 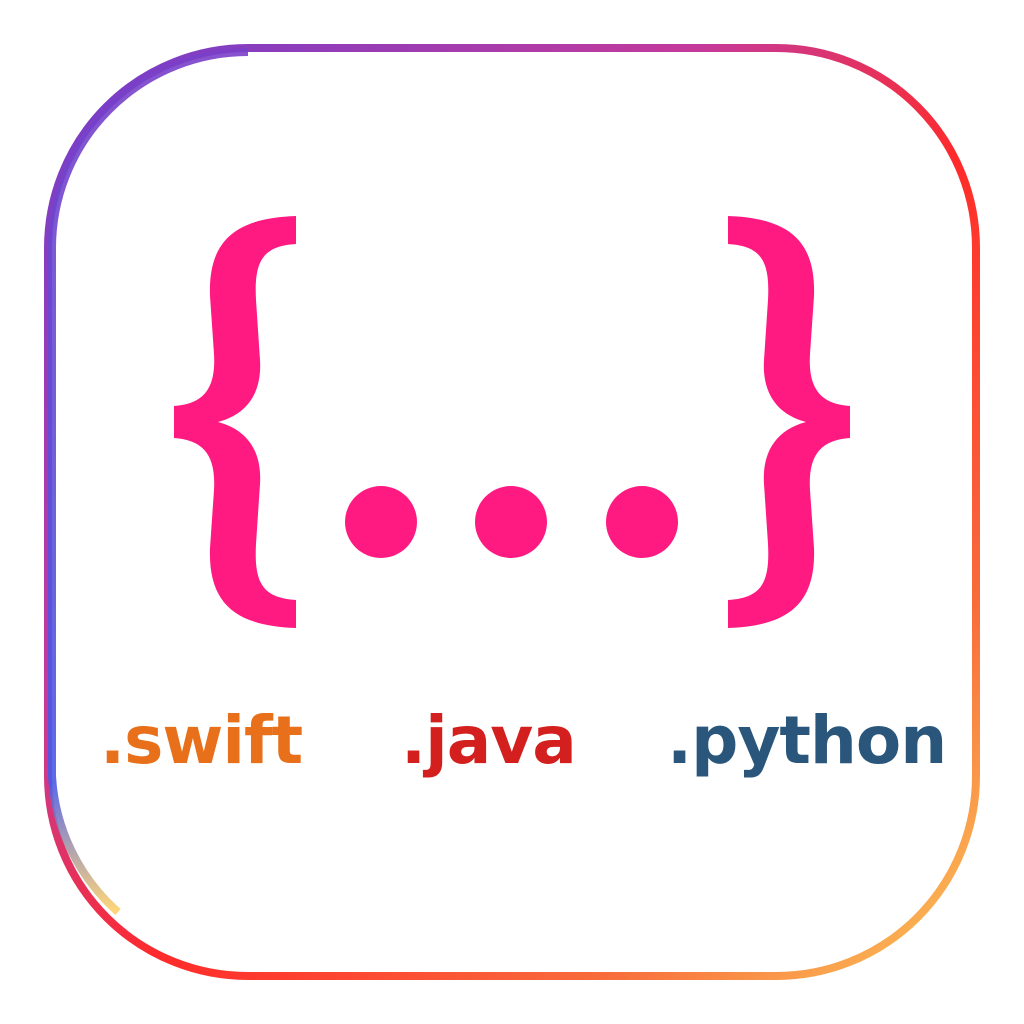 I want to click on python-label: .python, so click(x=807, y=740).